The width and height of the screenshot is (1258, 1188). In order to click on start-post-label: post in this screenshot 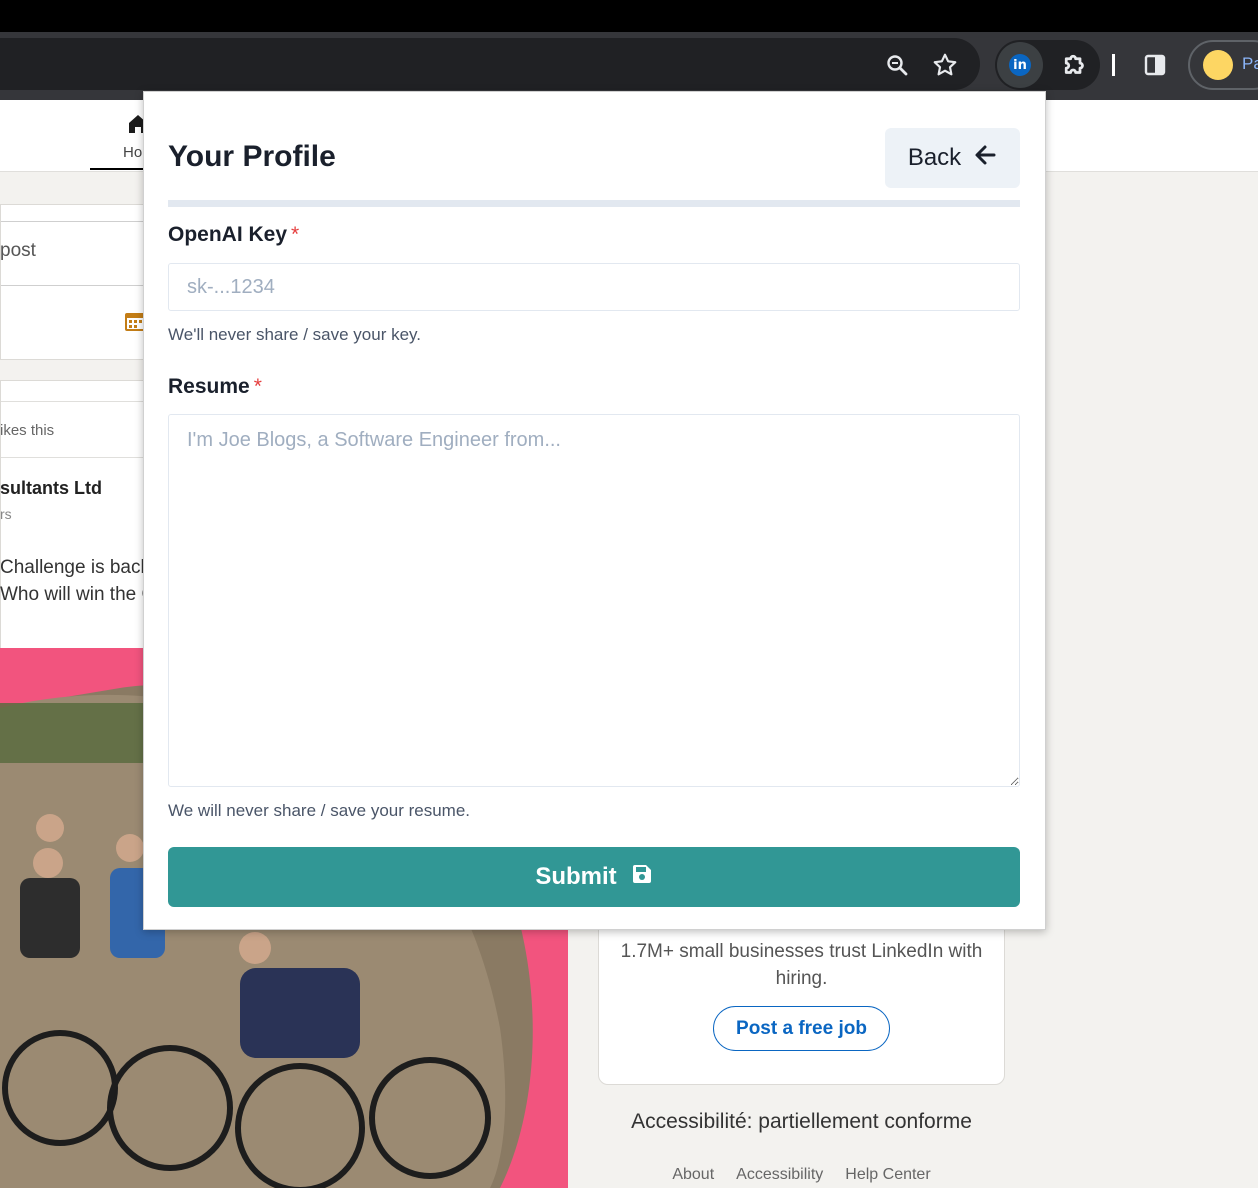, I will do `click(18, 251)`.